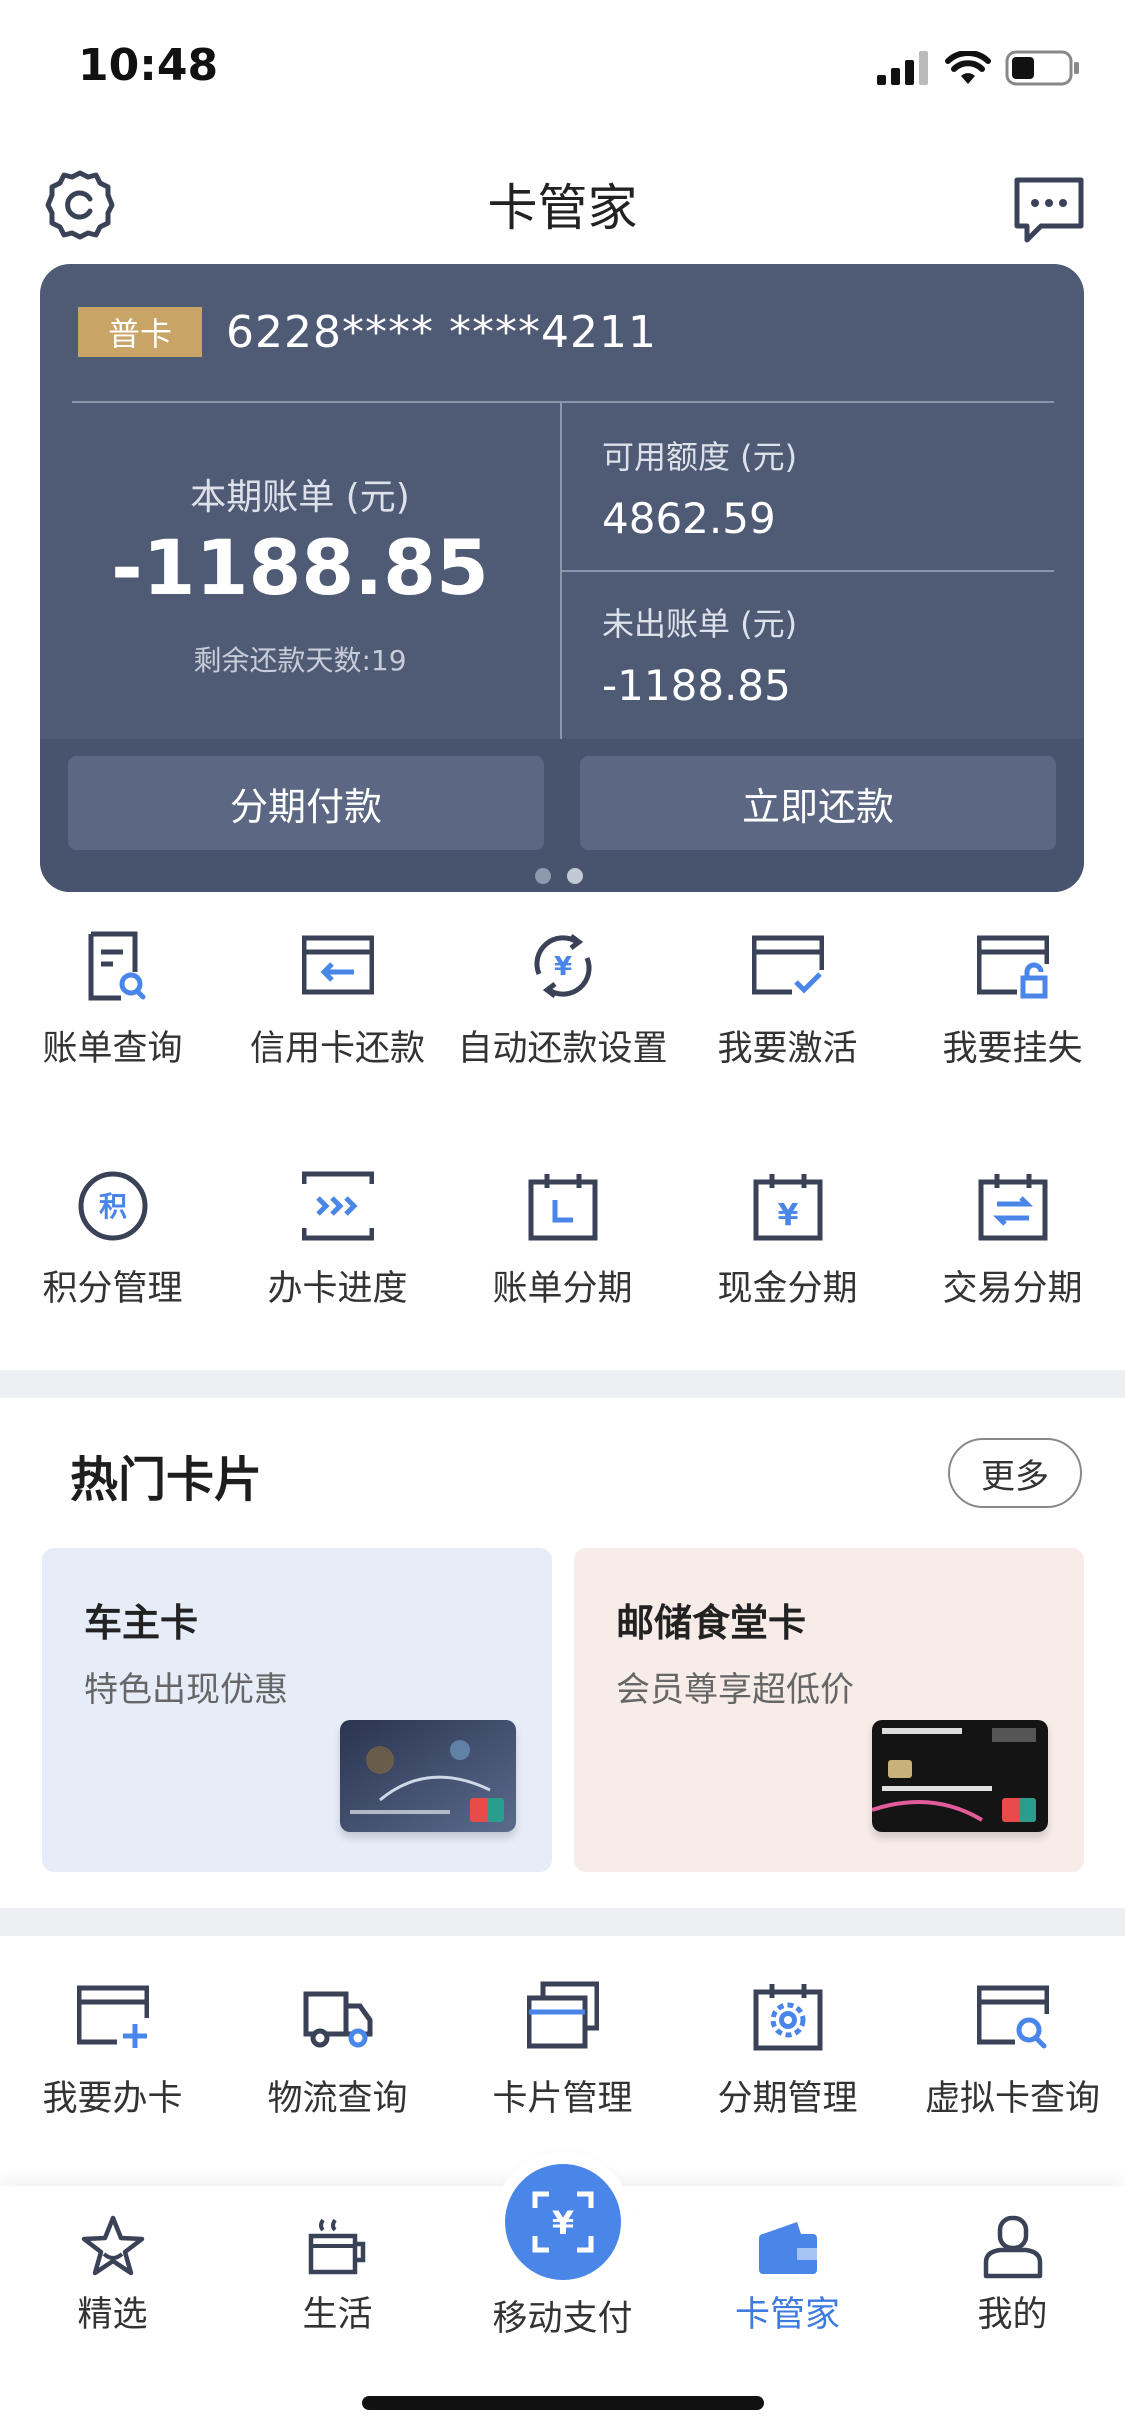 The image size is (1125, 2436). What do you see at coordinates (1012, 1207) in the screenshot?
I see `transaction-installment-icon` at bounding box center [1012, 1207].